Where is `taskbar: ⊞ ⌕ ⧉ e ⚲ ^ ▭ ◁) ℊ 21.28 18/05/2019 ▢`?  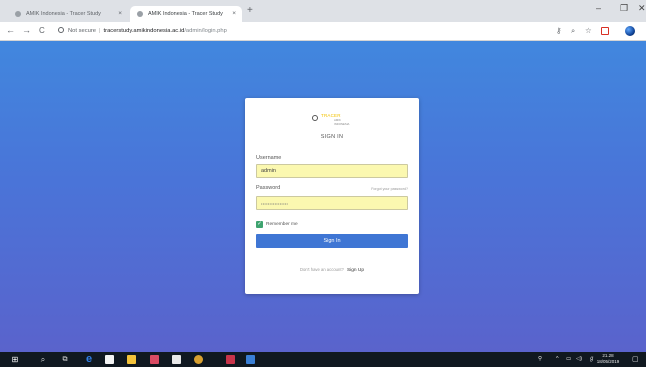
taskbar: ⊞ ⌕ ⧉ e ⚲ ^ ▭ ◁) ℊ 21.28 18/05/2019 ▢ is located at coordinates (323, 359).